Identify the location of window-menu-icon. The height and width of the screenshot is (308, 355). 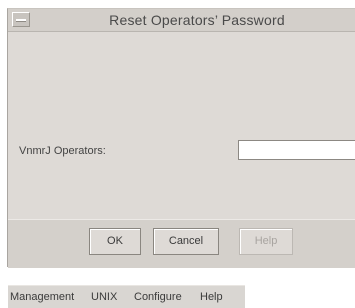
(21, 19).